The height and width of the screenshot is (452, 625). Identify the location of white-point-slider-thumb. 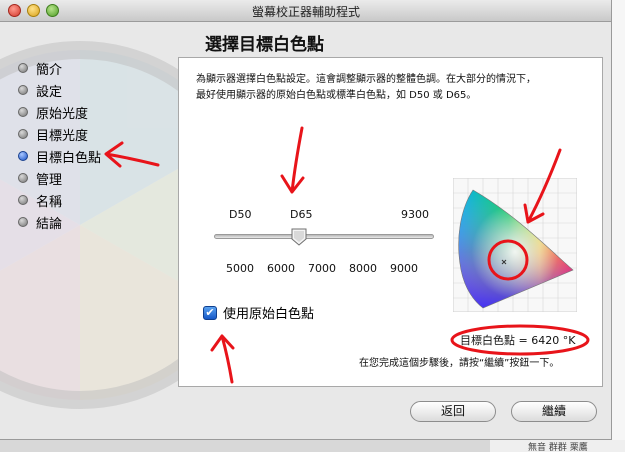
(299, 237).